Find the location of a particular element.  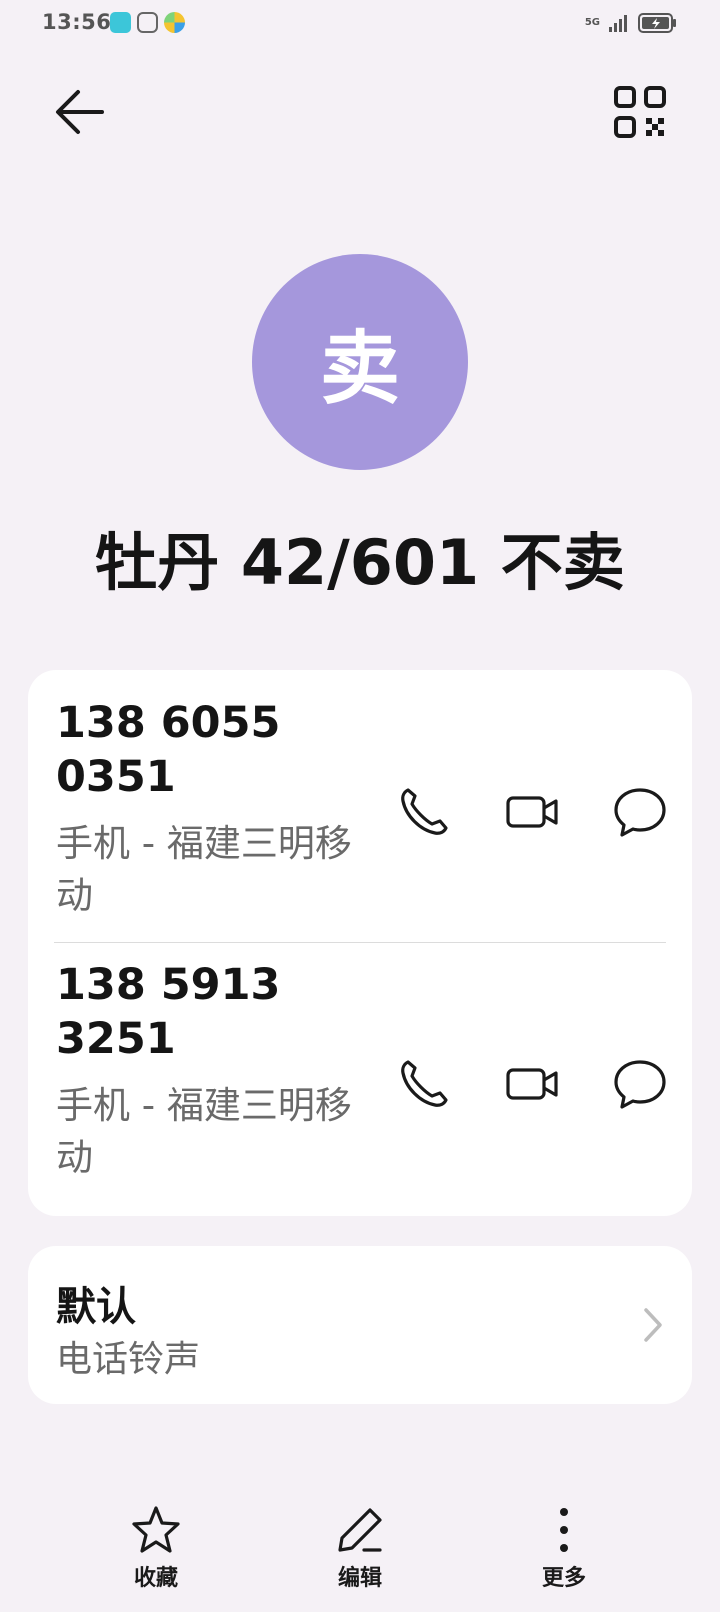

status-time: 13:56 is located at coordinates (77, 22).